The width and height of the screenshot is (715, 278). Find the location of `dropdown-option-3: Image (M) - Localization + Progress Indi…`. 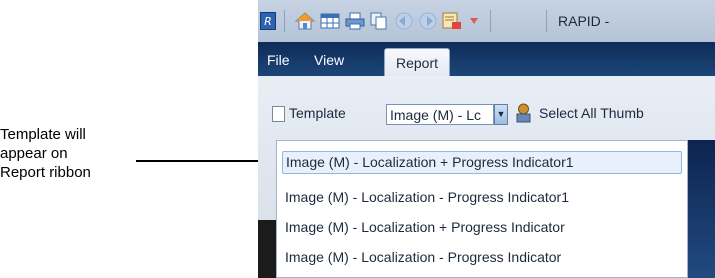

dropdown-option-3: Image (M) - Localization + Progress Indi… is located at coordinates (425, 227).